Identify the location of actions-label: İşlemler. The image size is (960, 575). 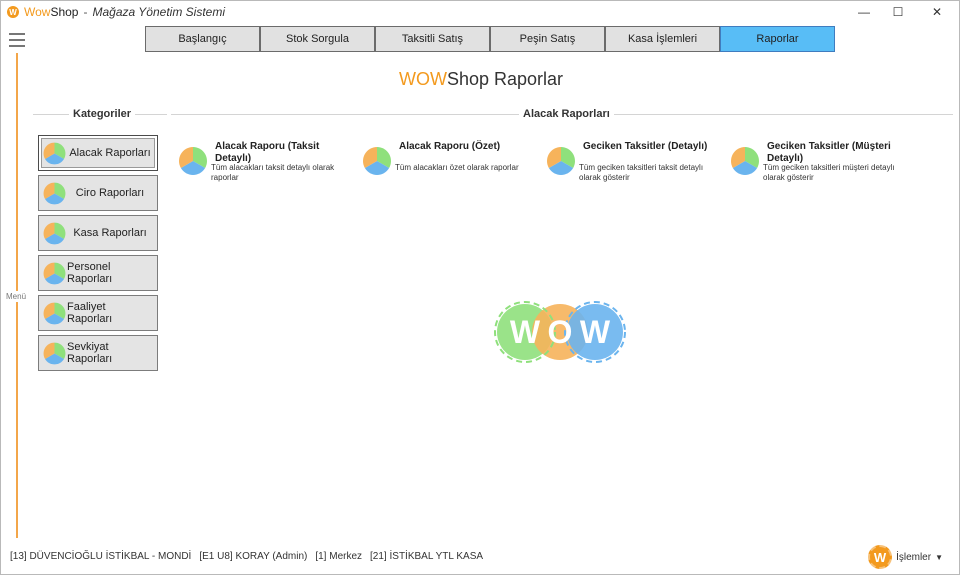
(914, 557).